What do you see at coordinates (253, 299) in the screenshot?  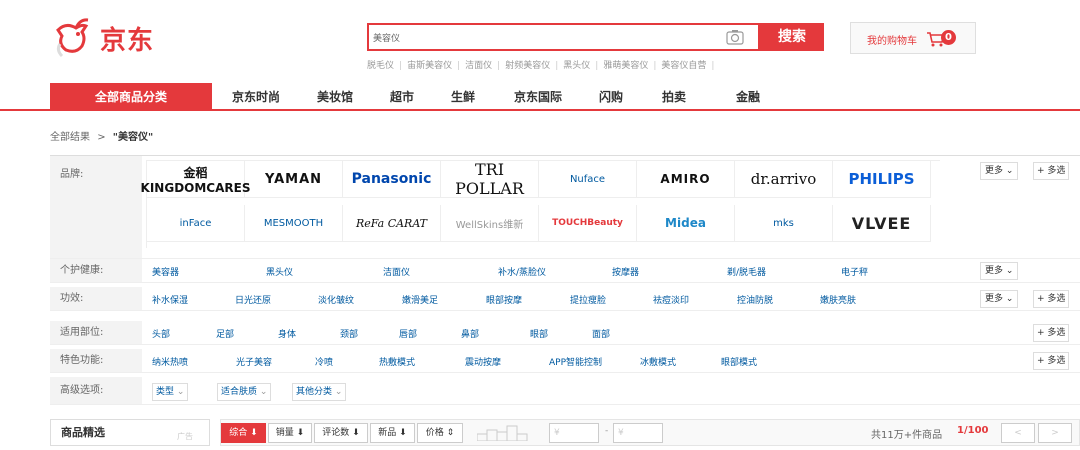 I see `effect-value: 日光还原` at bounding box center [253, 299].